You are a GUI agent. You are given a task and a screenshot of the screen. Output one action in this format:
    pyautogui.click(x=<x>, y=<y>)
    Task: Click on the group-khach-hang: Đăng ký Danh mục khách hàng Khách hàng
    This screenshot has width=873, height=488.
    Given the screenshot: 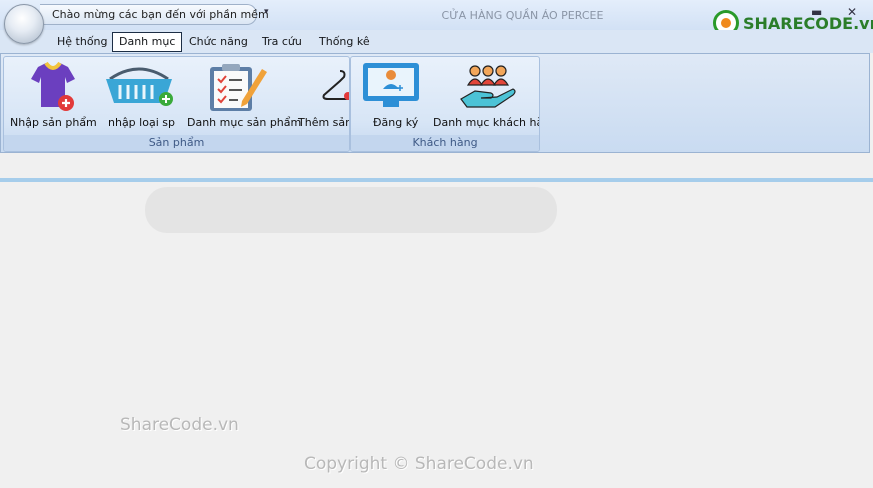 What is the action you would take?
    pyautogui.click(x=445, y=104)
    